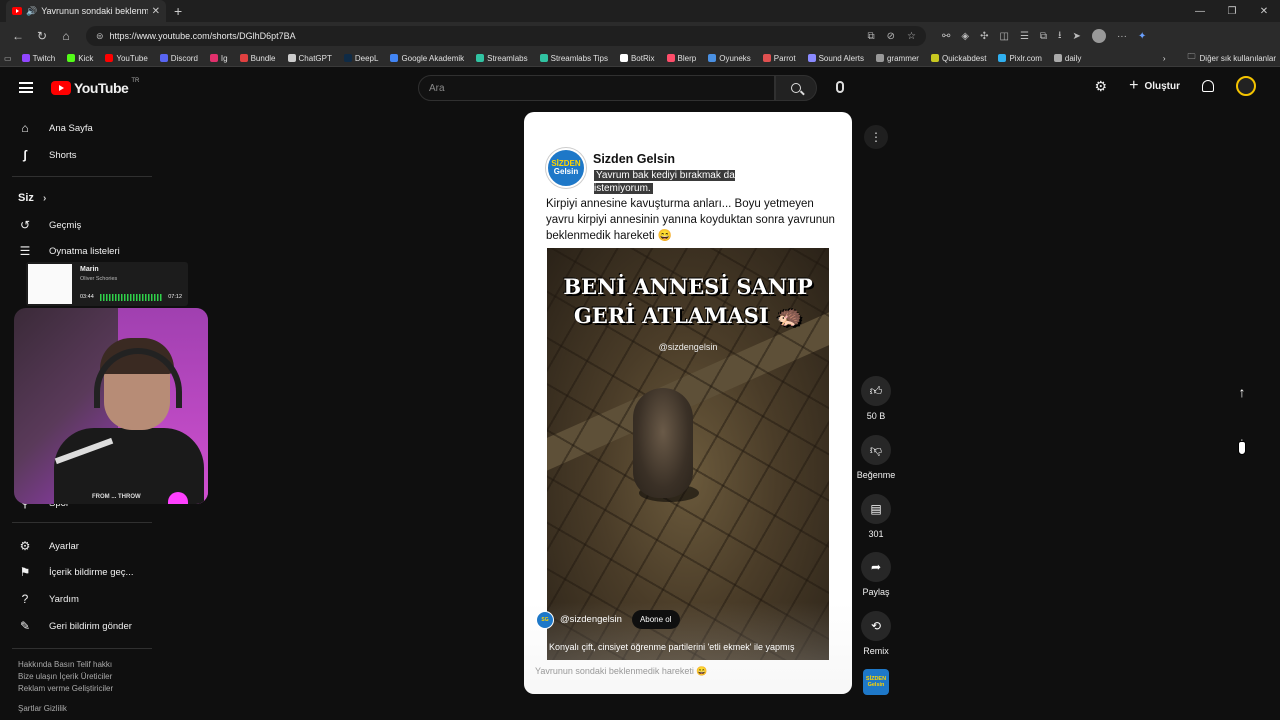  I want to click on bookmark-item: Quickabdest, so click(958, 58).